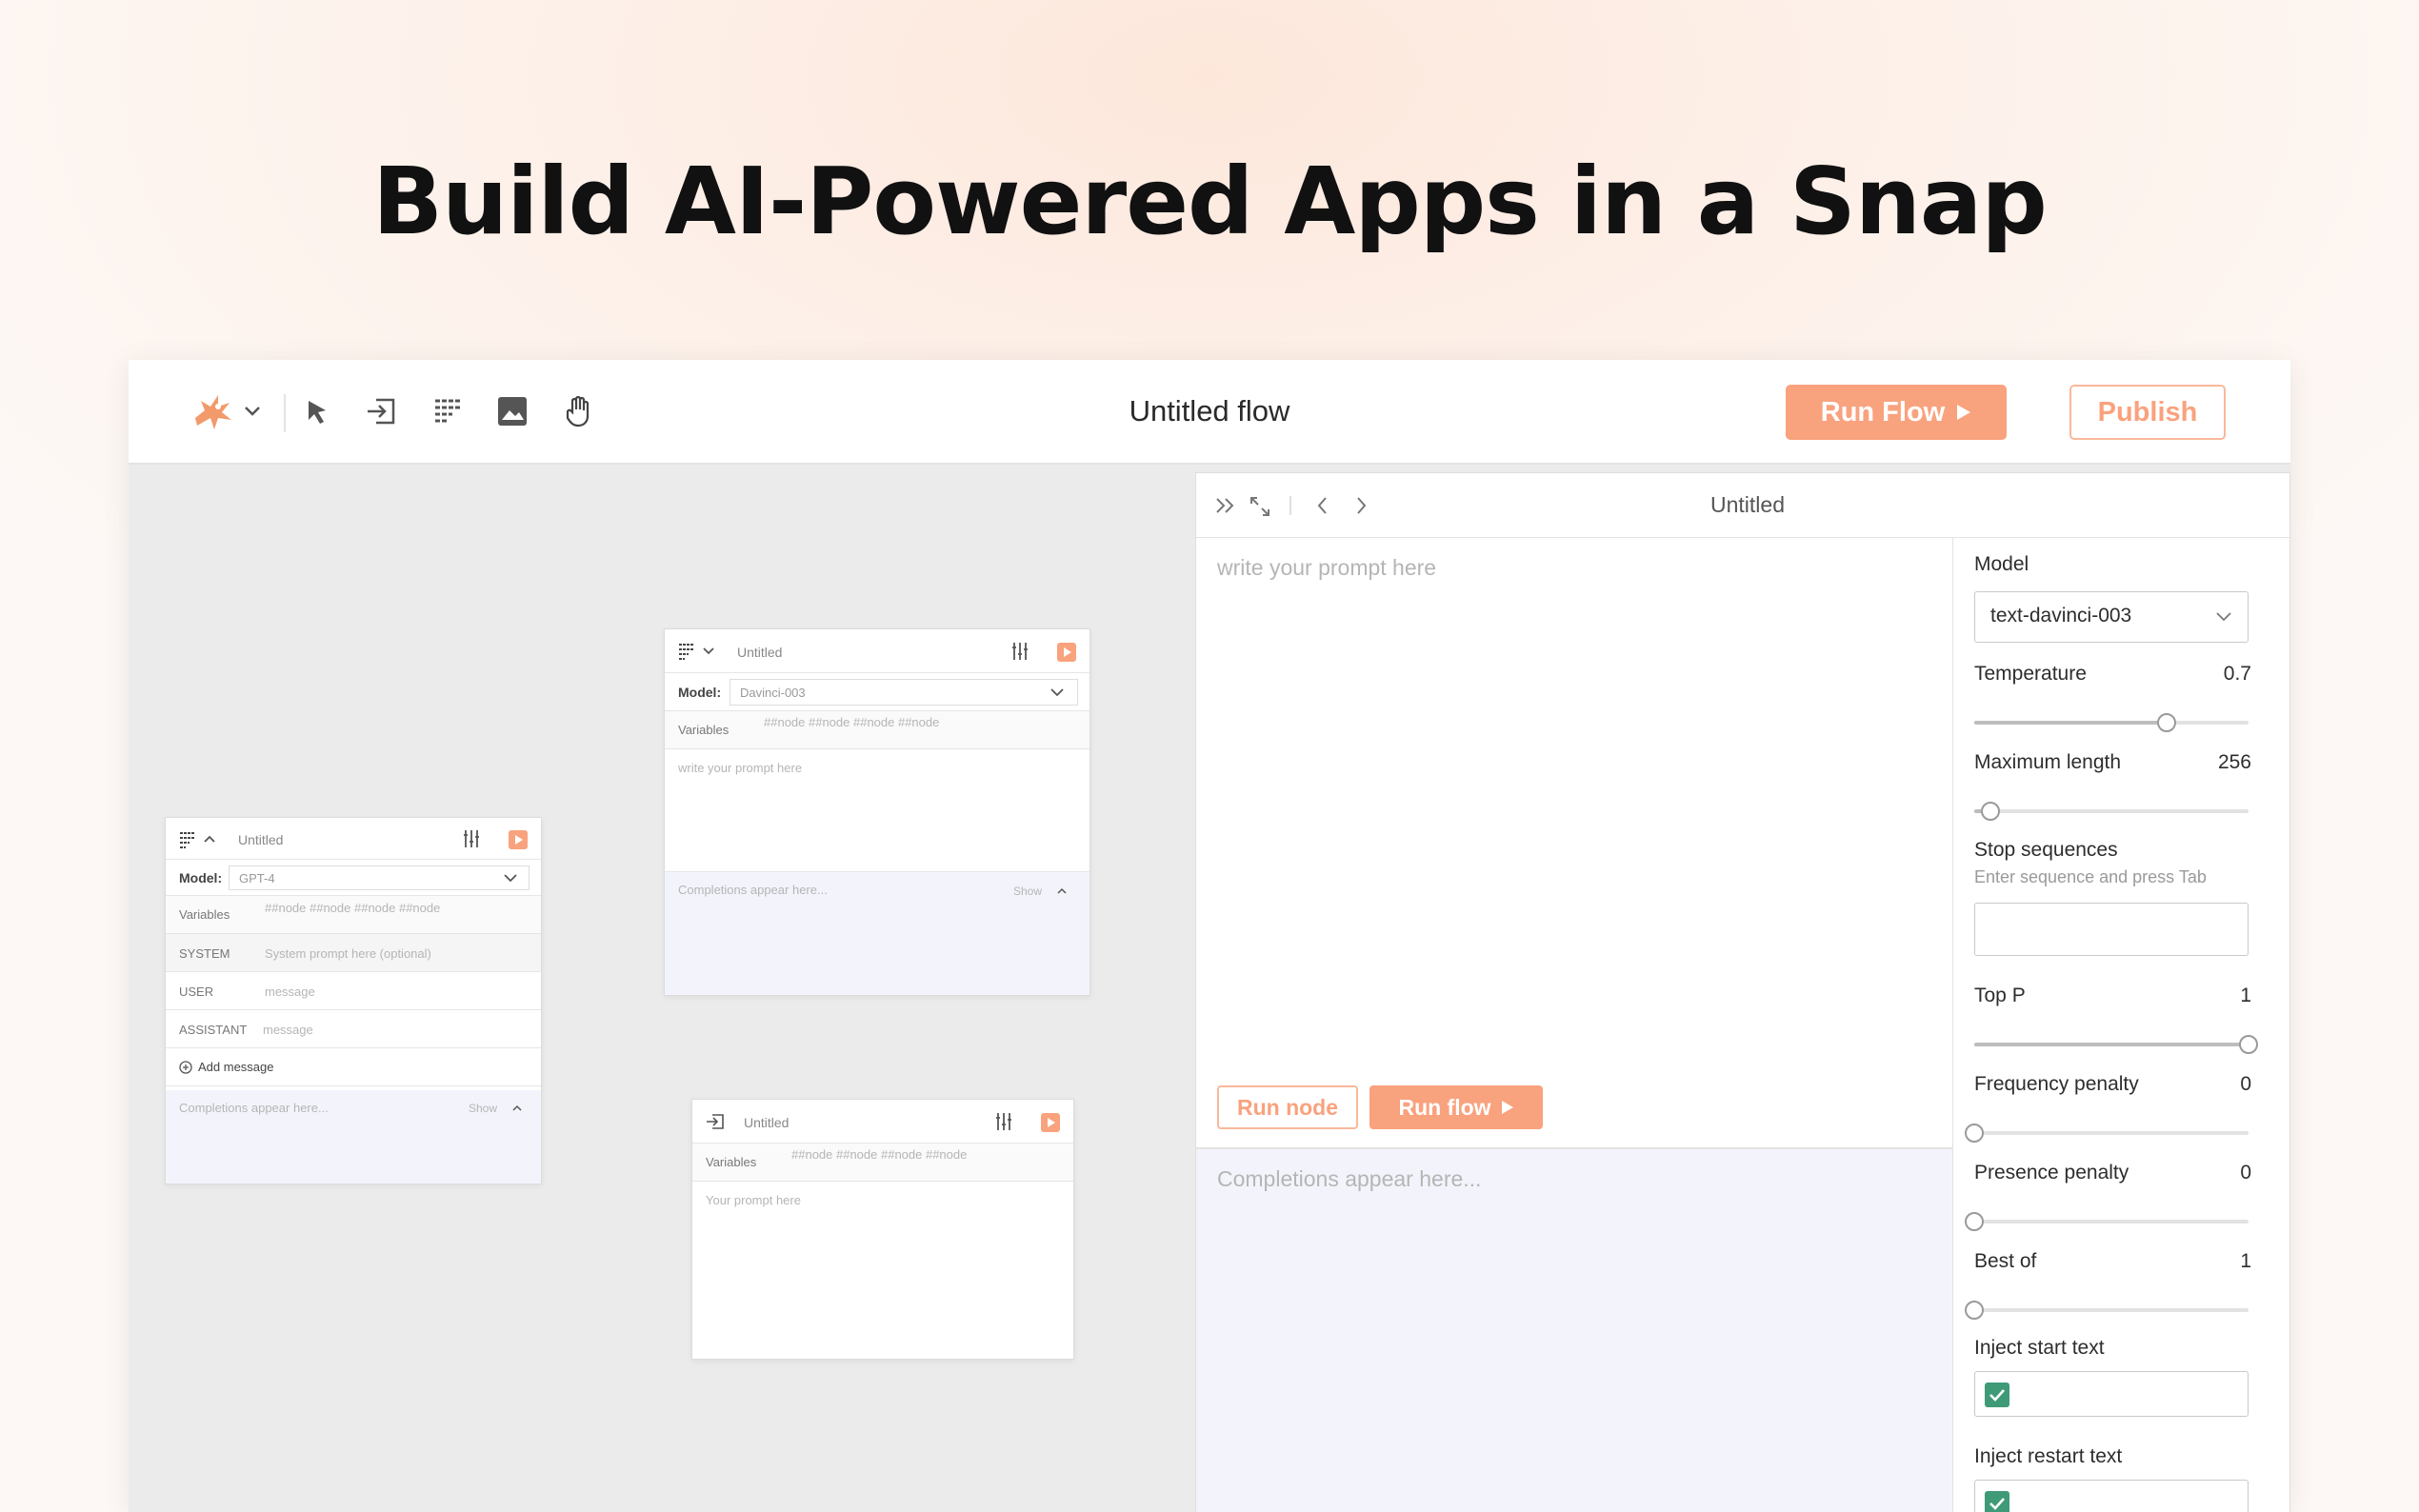 The width and height of the screenshot is (2419, 1512). I want to click on run-flow-label: Run flow, so click(1444, 1107).